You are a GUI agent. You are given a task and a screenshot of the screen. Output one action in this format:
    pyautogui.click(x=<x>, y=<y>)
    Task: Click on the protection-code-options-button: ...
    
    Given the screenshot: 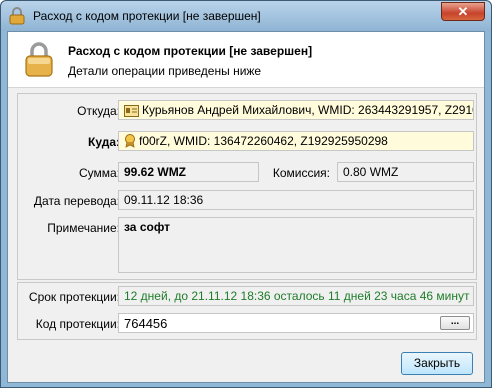 What is the action you would take?
    pyautogui.click(x=455, y=323)
    